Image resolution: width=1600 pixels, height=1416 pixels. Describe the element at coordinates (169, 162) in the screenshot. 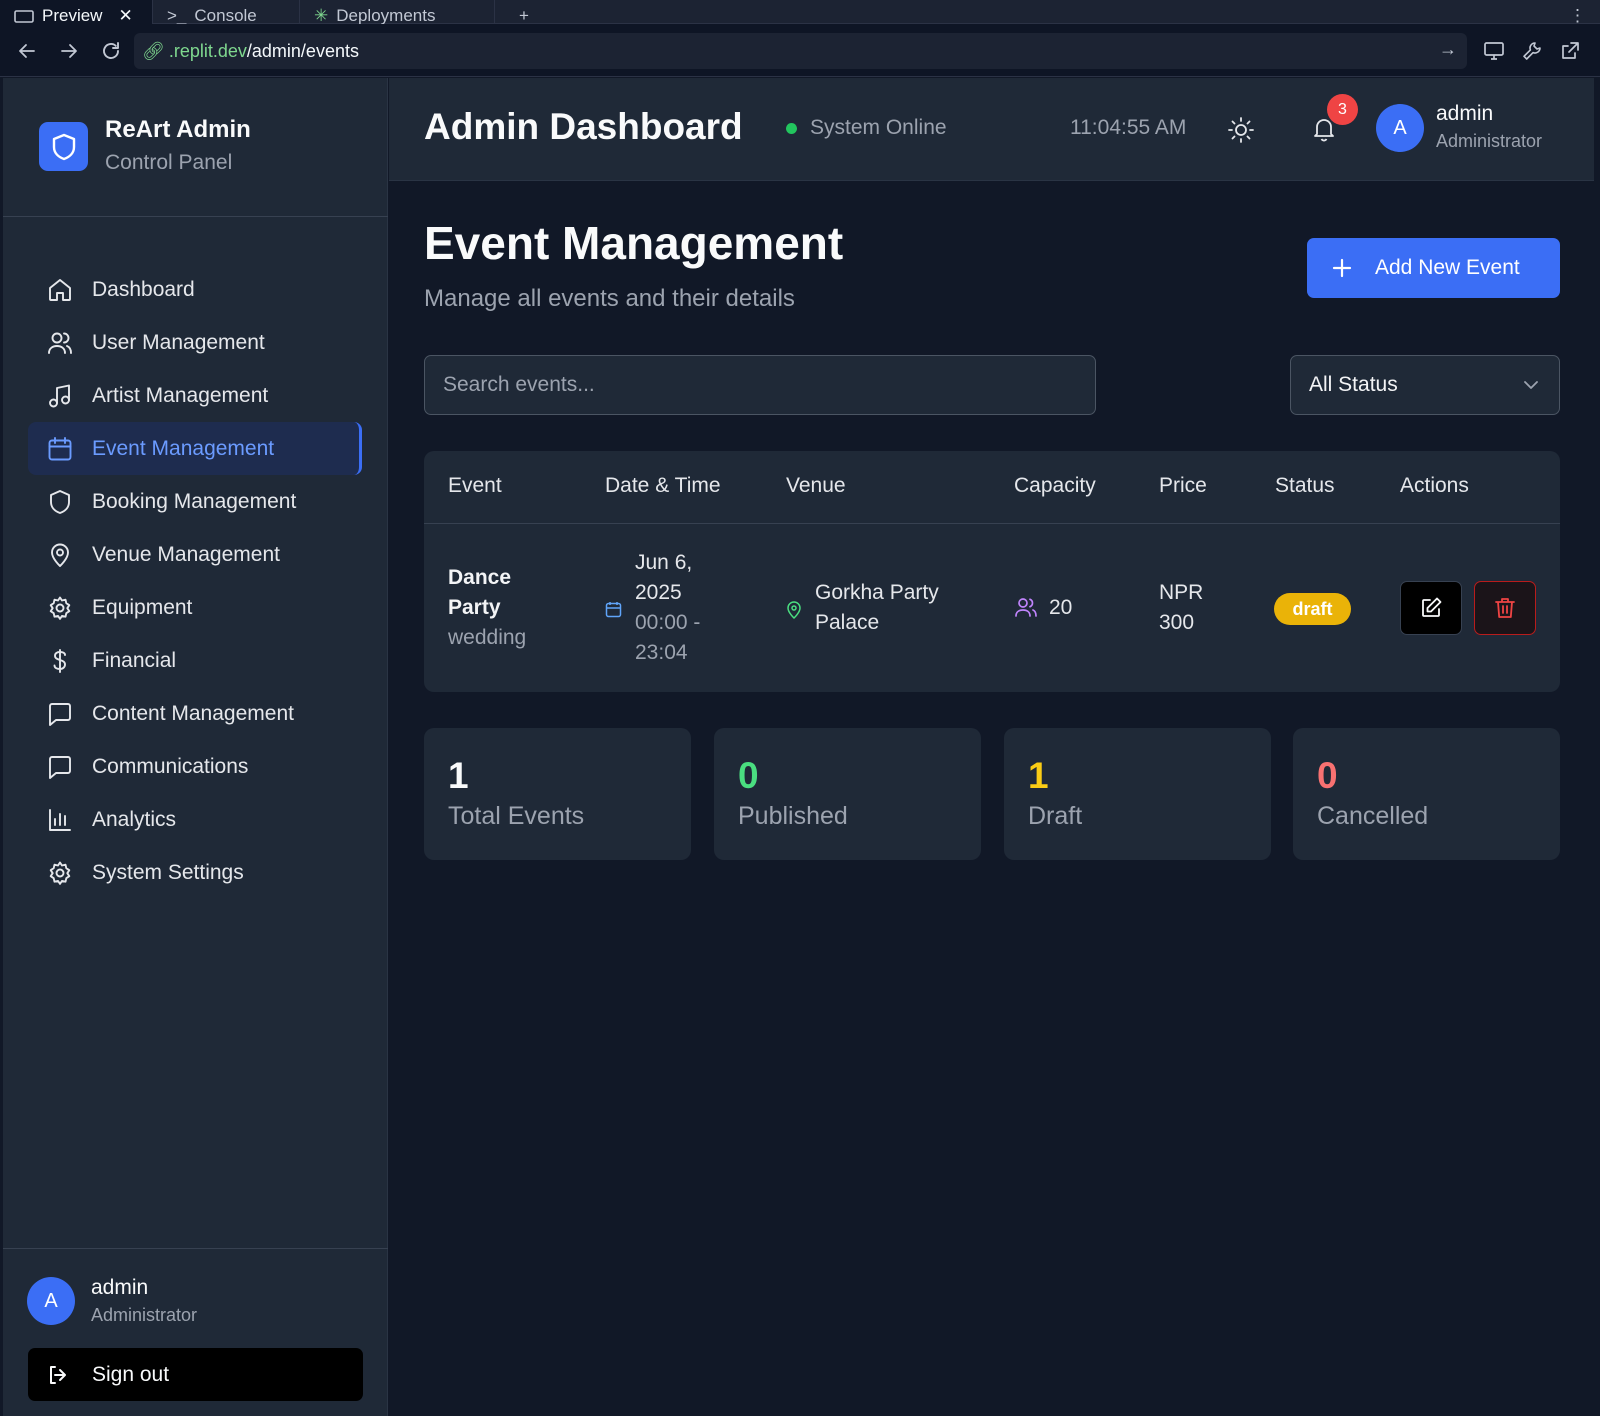

I see `brand-subtitle: Control Panel` at that location.